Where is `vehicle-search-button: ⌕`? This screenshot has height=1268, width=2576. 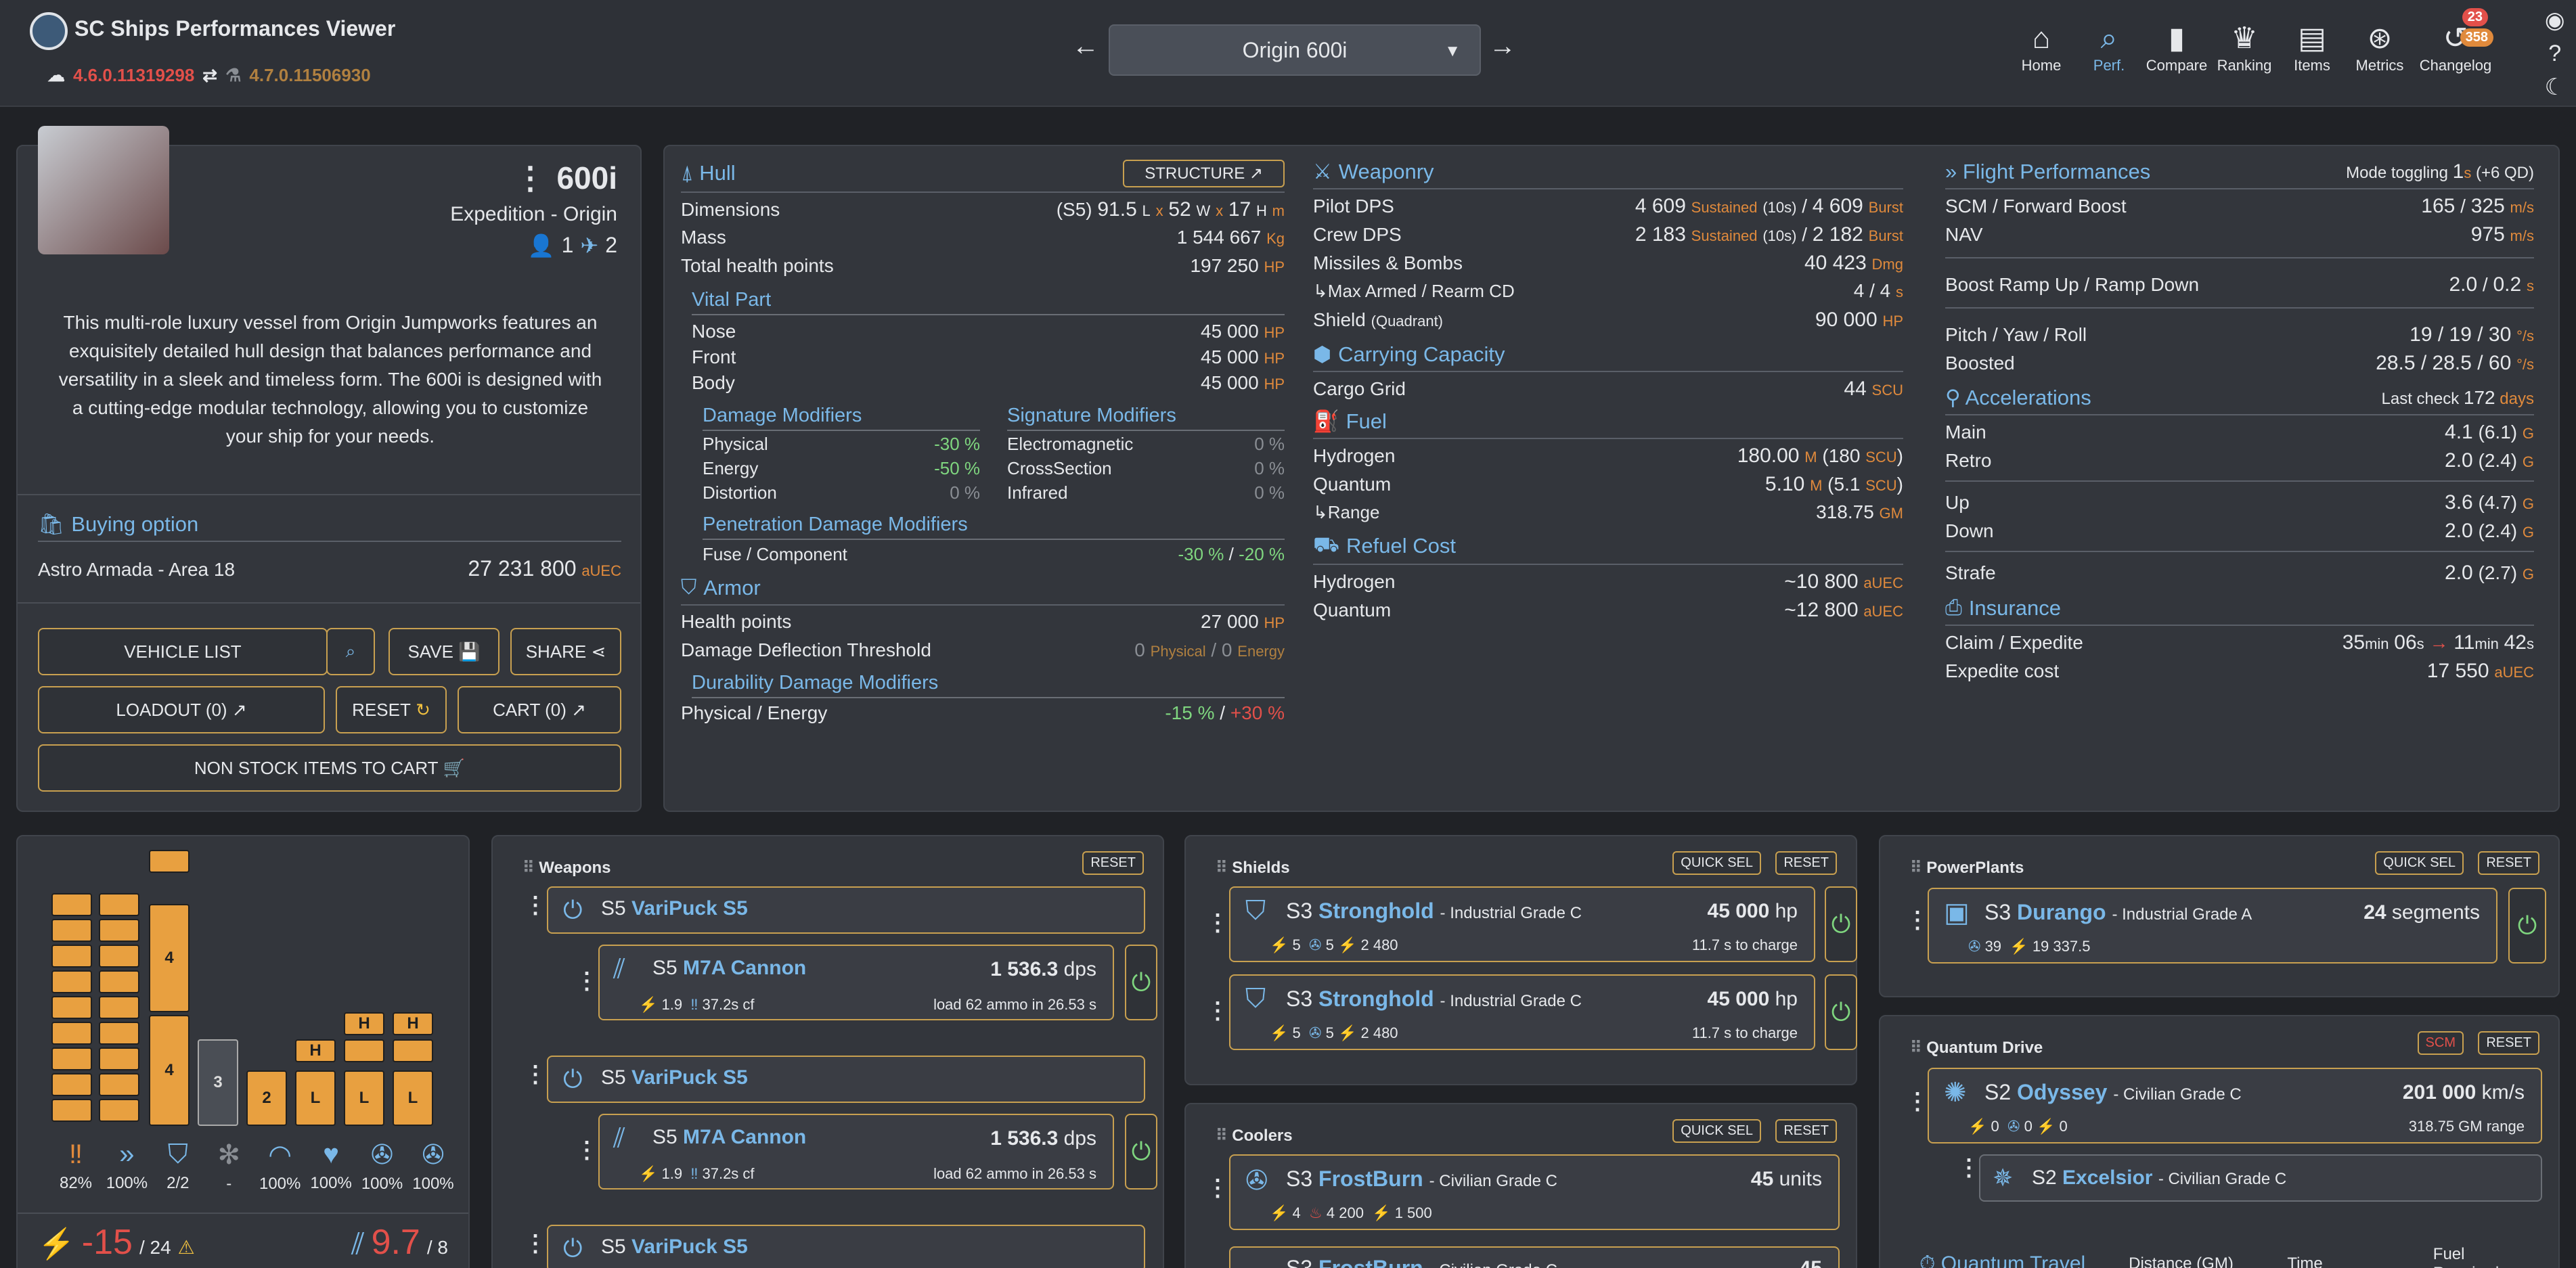
vehicle-search-button: ⌕ is located at coordinates (350, 651).